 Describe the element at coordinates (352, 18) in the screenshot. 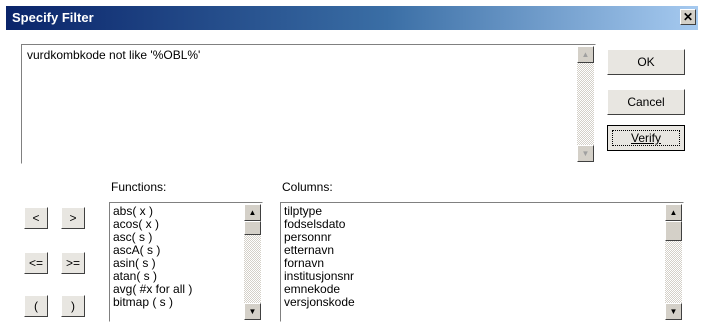

I see `title-bar: Specify Filter ✕` at that location.